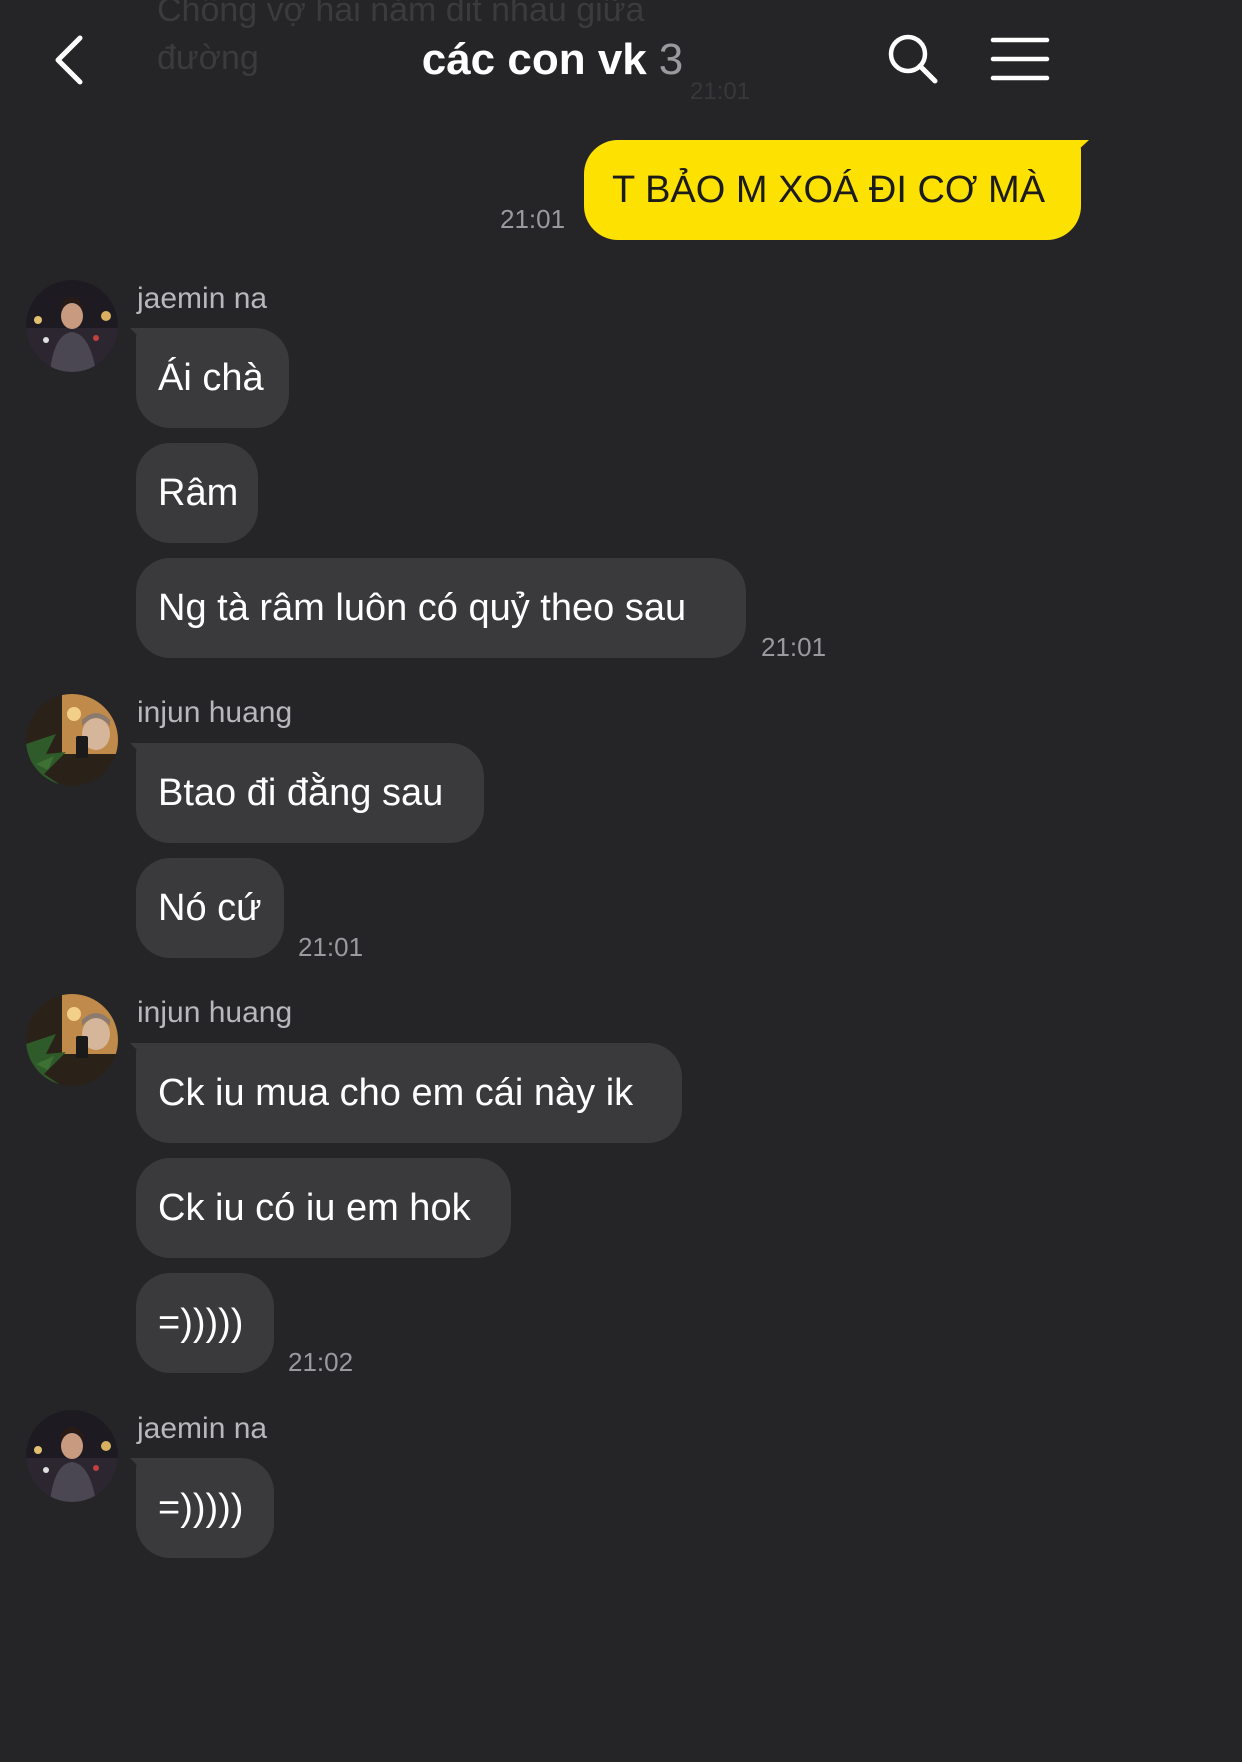  What do you see at coordinates (832, 190) in the screenshot?
I see `outgoing-message-bubble: T BẢO M XOÁ ĐI CƠ MÀ` at bounding box center [832, 190].